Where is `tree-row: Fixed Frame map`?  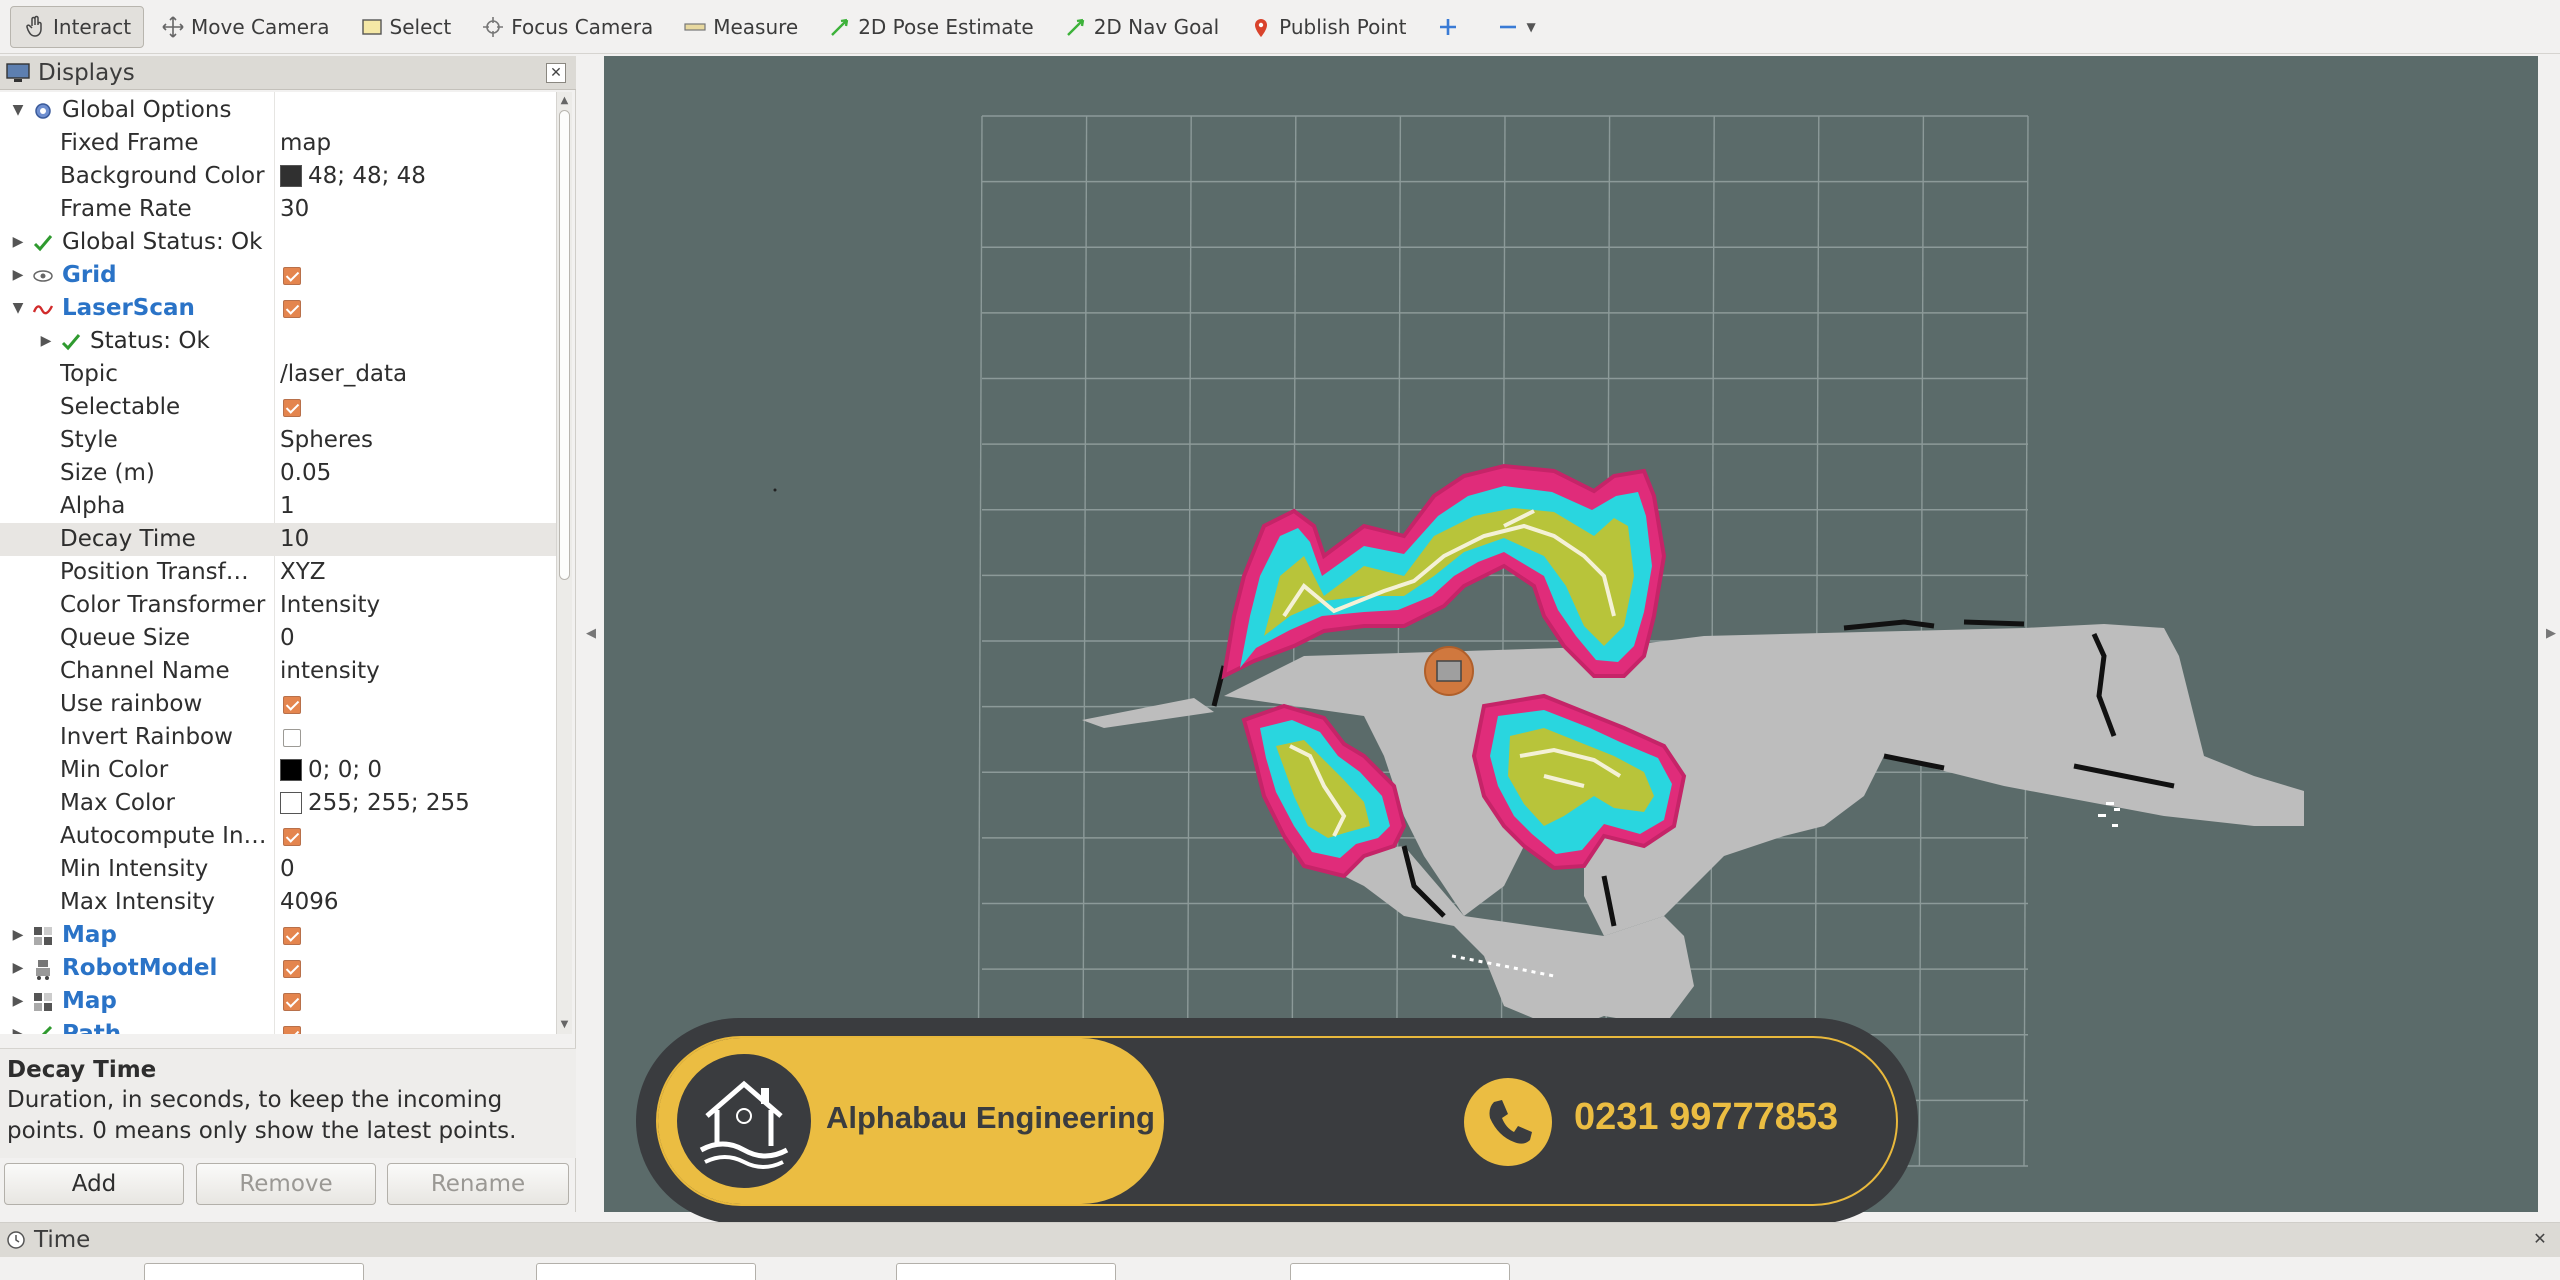 tree-row: Fixed Frame map is located at coordinates (278, 143).